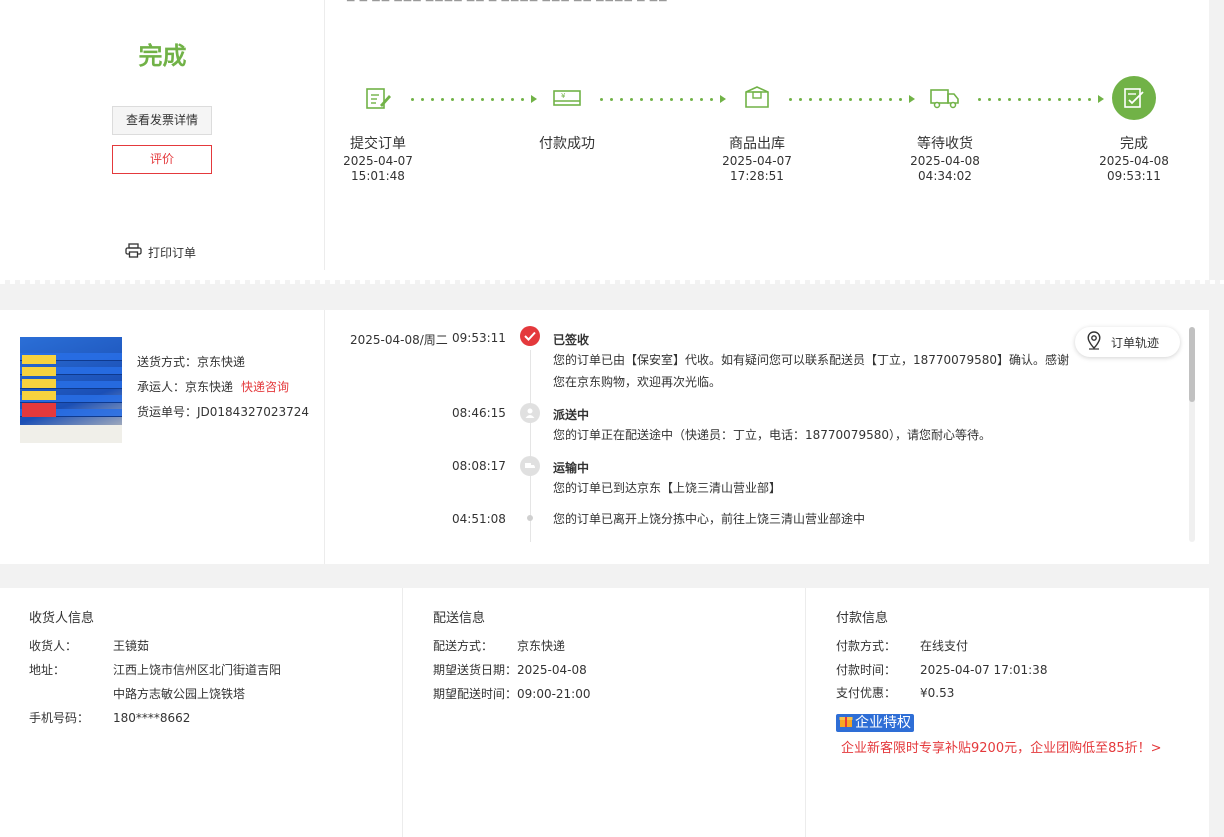 This screenshot has height=837, width=1224. Describe the element at coordinates (378, 98) in the screenshot. I see `edit-document-icon` at that location.